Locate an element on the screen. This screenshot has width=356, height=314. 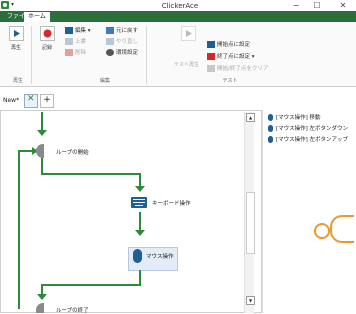
record-icon is located at coordinates (47, 33).